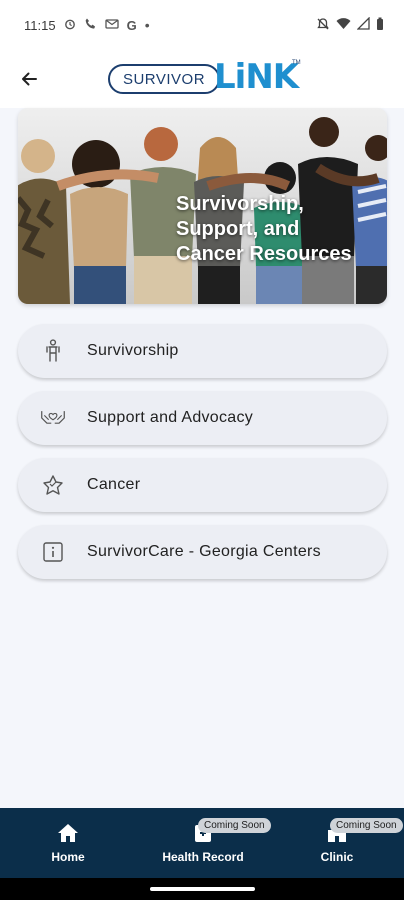  Describe the element at coordinates (90, 25) in the screenshot. I see `phone-icon` at that location.